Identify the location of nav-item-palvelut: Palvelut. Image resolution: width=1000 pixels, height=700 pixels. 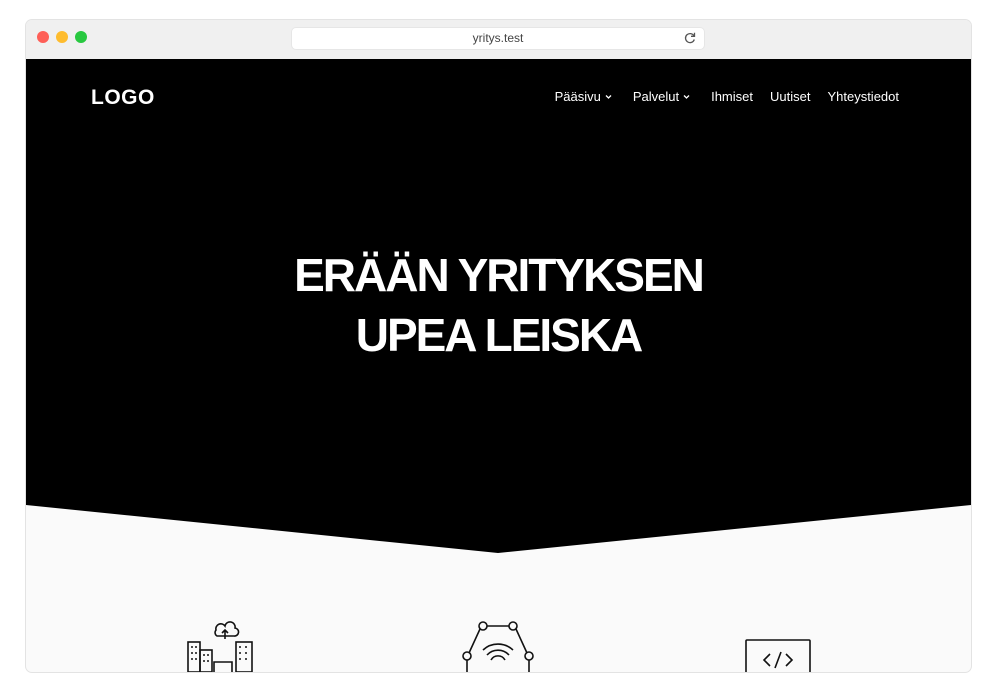
(661, 96).